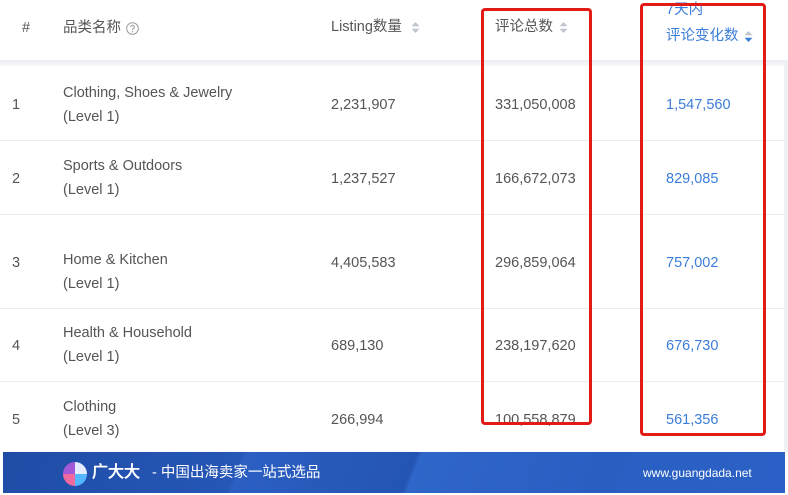  Describe the element at coordinates (363, 179) in the screenshot. I see `listing-count-cell: 1,237,527` at that location.